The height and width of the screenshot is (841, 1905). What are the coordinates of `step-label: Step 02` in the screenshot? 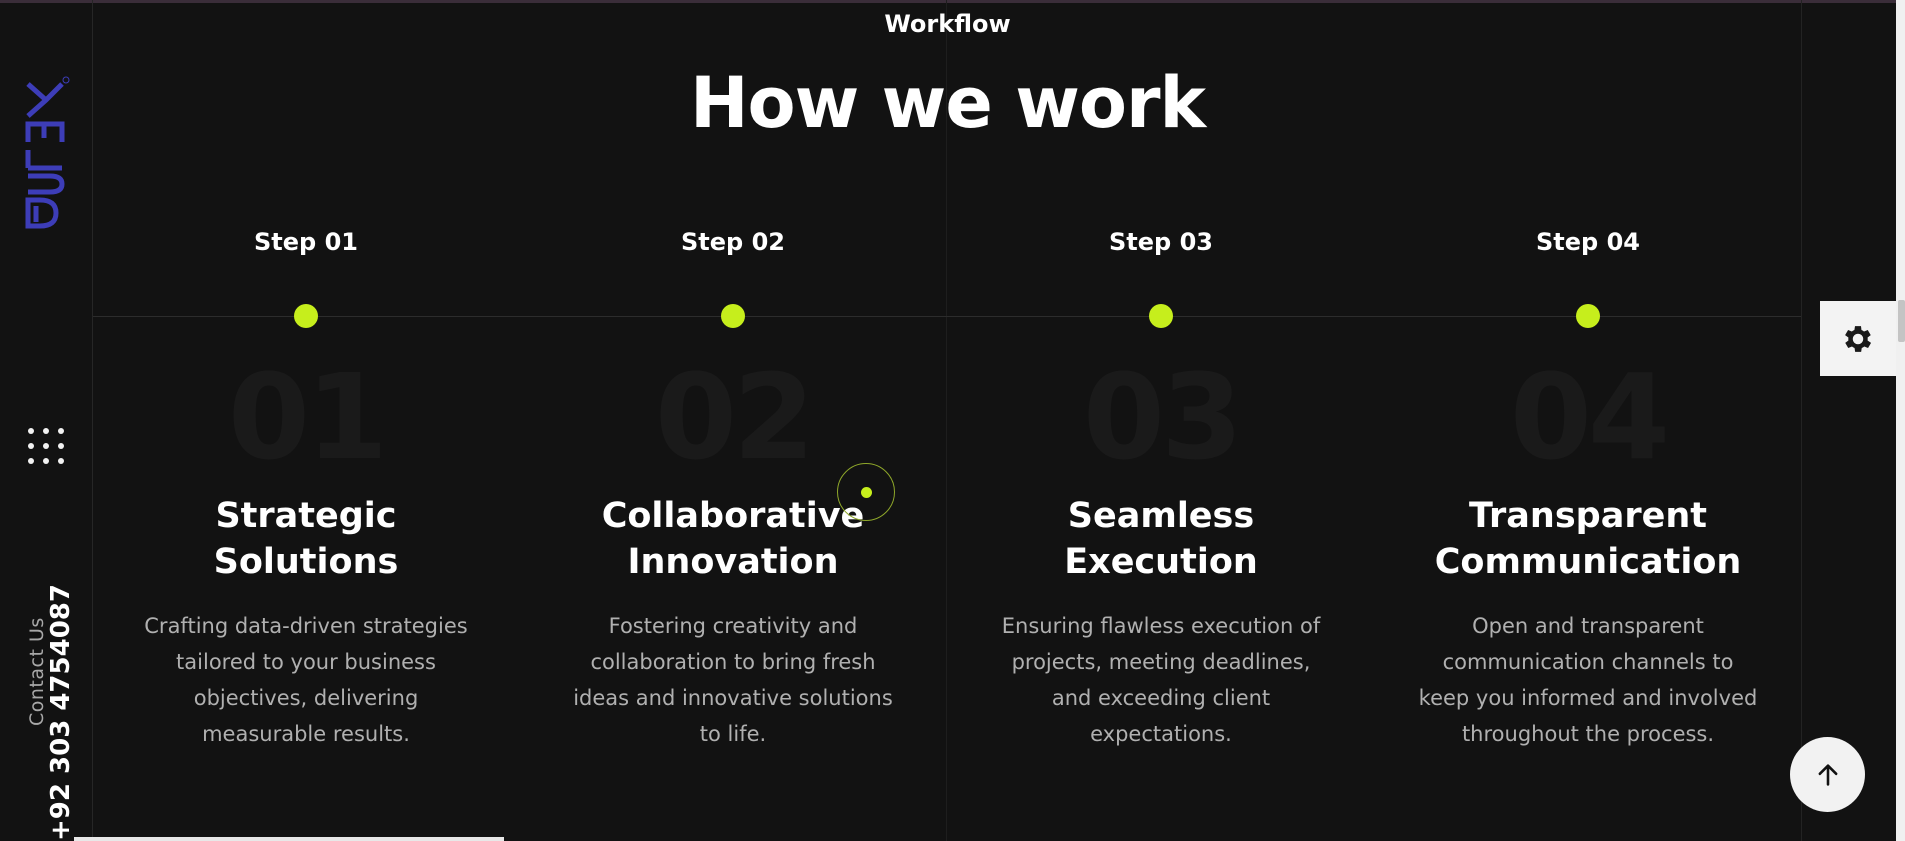 It's located at (733, 242).